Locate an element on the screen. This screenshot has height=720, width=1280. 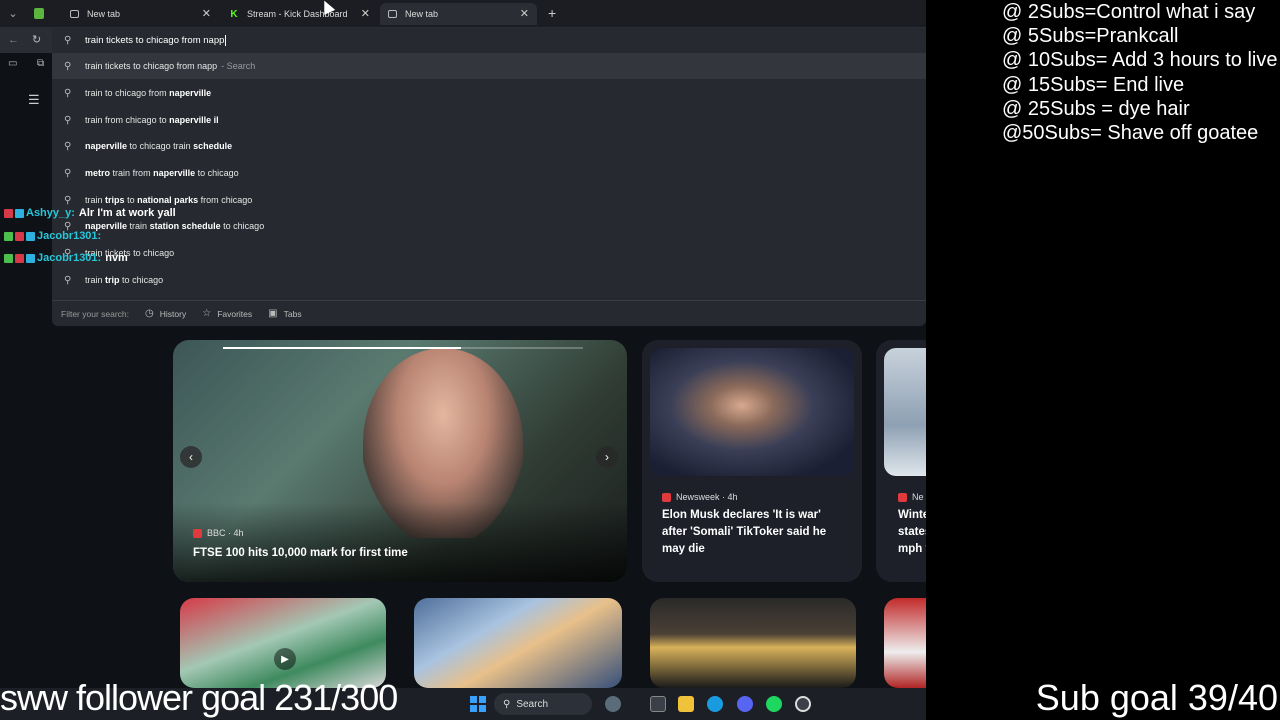
news-card-edge: Ne Winte states mph v is located at coordinates (901, 461).